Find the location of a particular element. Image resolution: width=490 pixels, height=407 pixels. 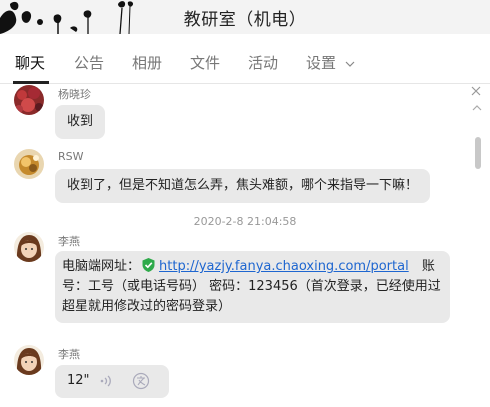

verified-shield-icon is located at coordinates (148, 265).